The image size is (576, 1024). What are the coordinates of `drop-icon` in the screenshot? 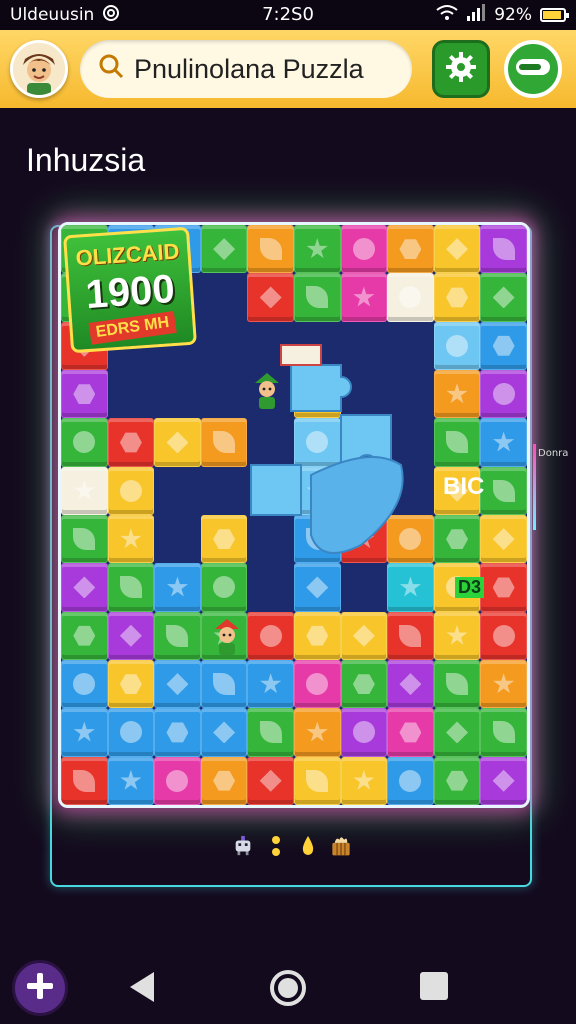 It's located at (308, 846).